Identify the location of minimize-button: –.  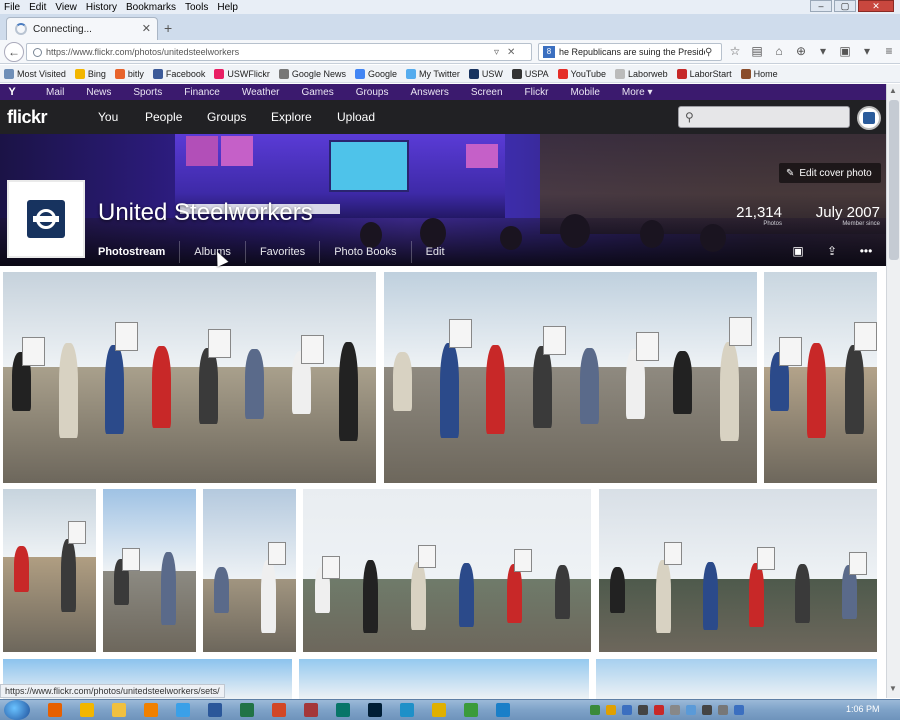
(821, 6).